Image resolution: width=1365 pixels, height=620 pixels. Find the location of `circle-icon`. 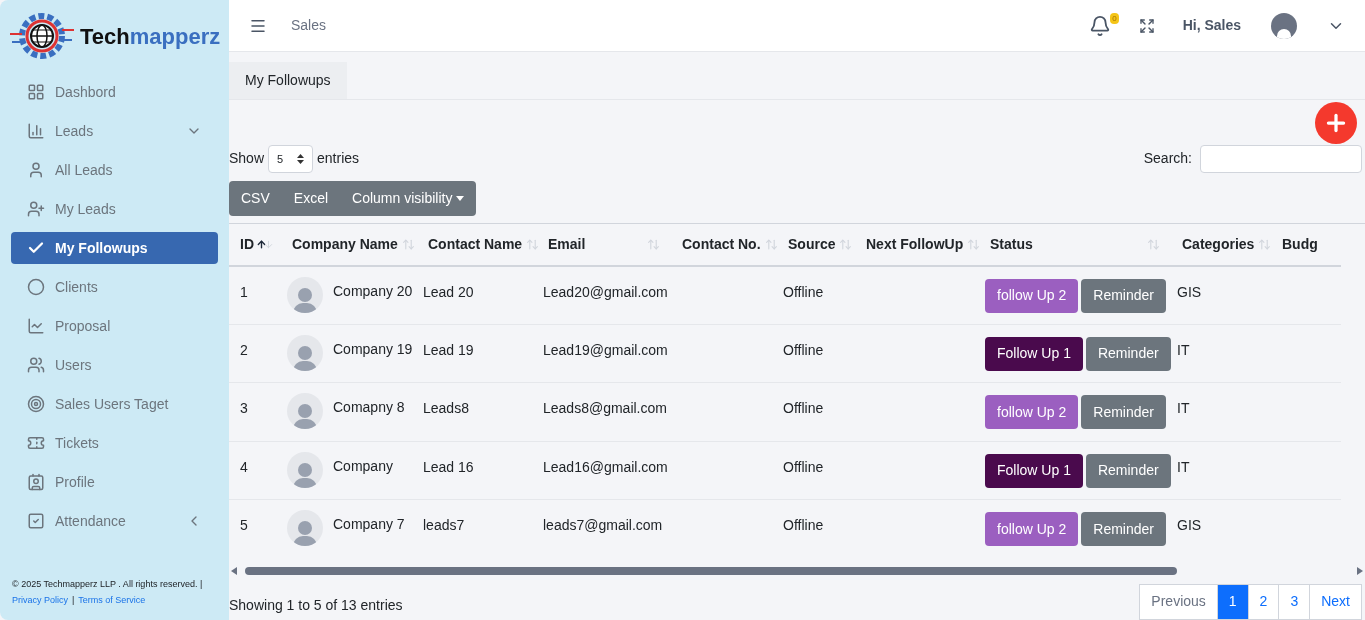

circle-icon is located at coordinates (37, 287).